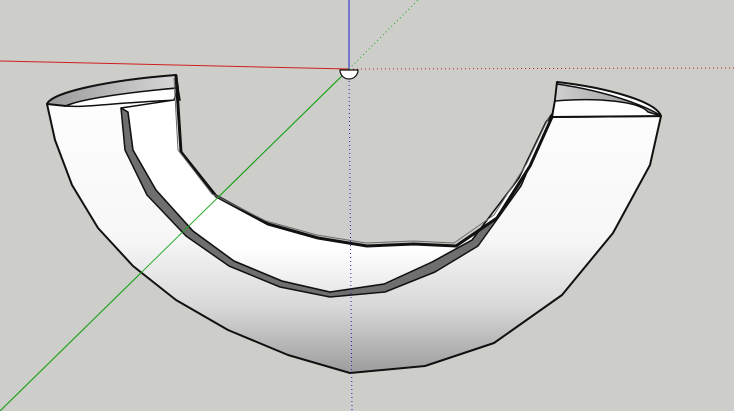 The height and width of the screenshot is (411, 734). Describe the element at coordinates (541, 68) in the screenshot. I see `red-axis-dotted` at that location.